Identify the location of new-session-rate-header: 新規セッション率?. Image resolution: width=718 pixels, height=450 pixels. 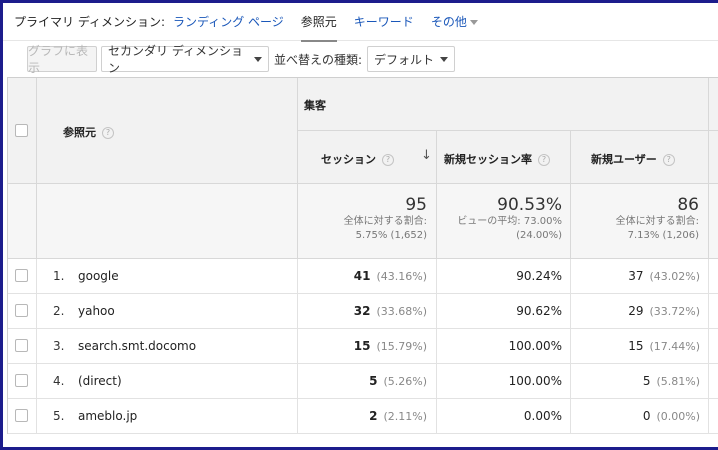
(497, 159).